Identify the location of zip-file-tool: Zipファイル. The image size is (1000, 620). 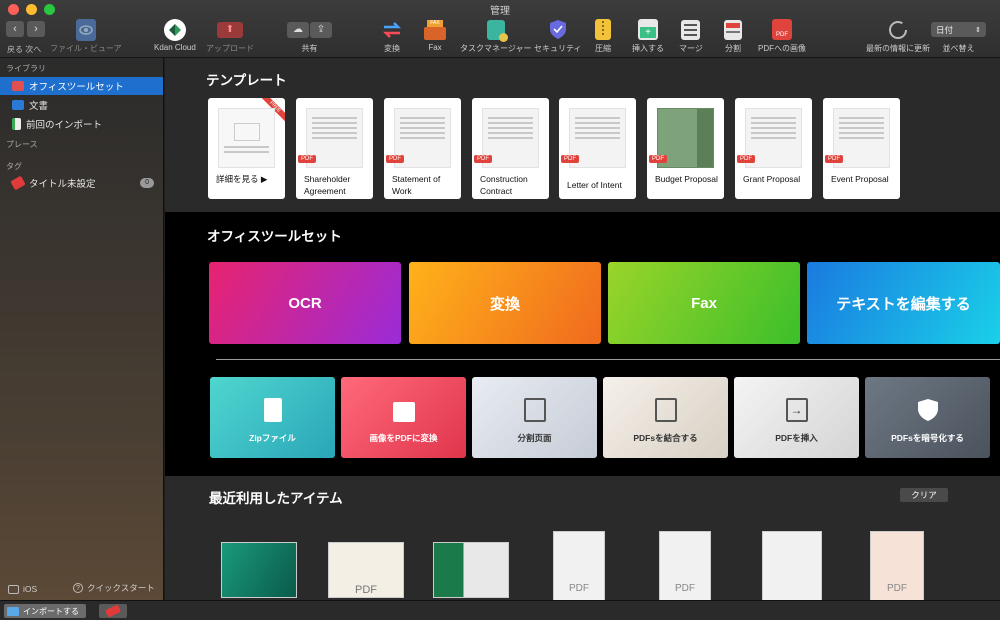
(272, 417).